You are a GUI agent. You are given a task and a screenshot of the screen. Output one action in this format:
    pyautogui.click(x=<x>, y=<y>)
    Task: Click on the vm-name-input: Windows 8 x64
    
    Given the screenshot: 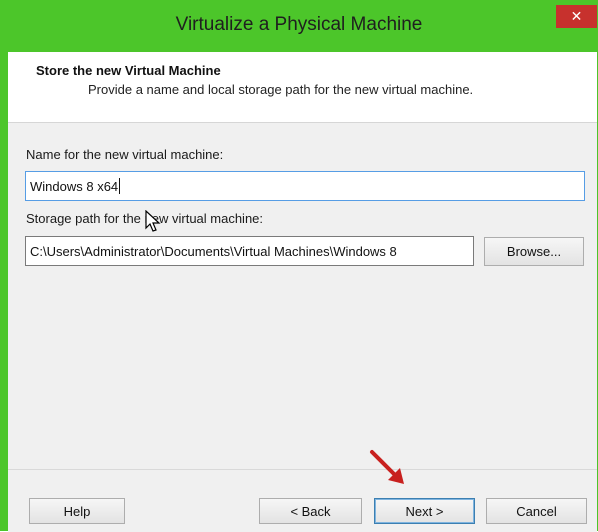 What is the action you would take?
    pyautogui.click(x=305, y=186)
    